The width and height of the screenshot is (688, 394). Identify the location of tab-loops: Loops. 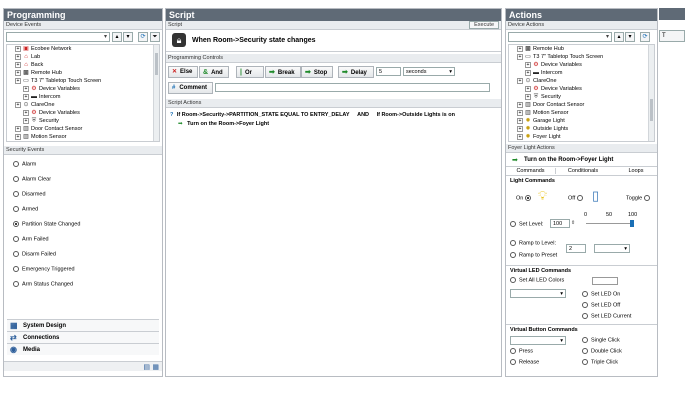
(636, 171).